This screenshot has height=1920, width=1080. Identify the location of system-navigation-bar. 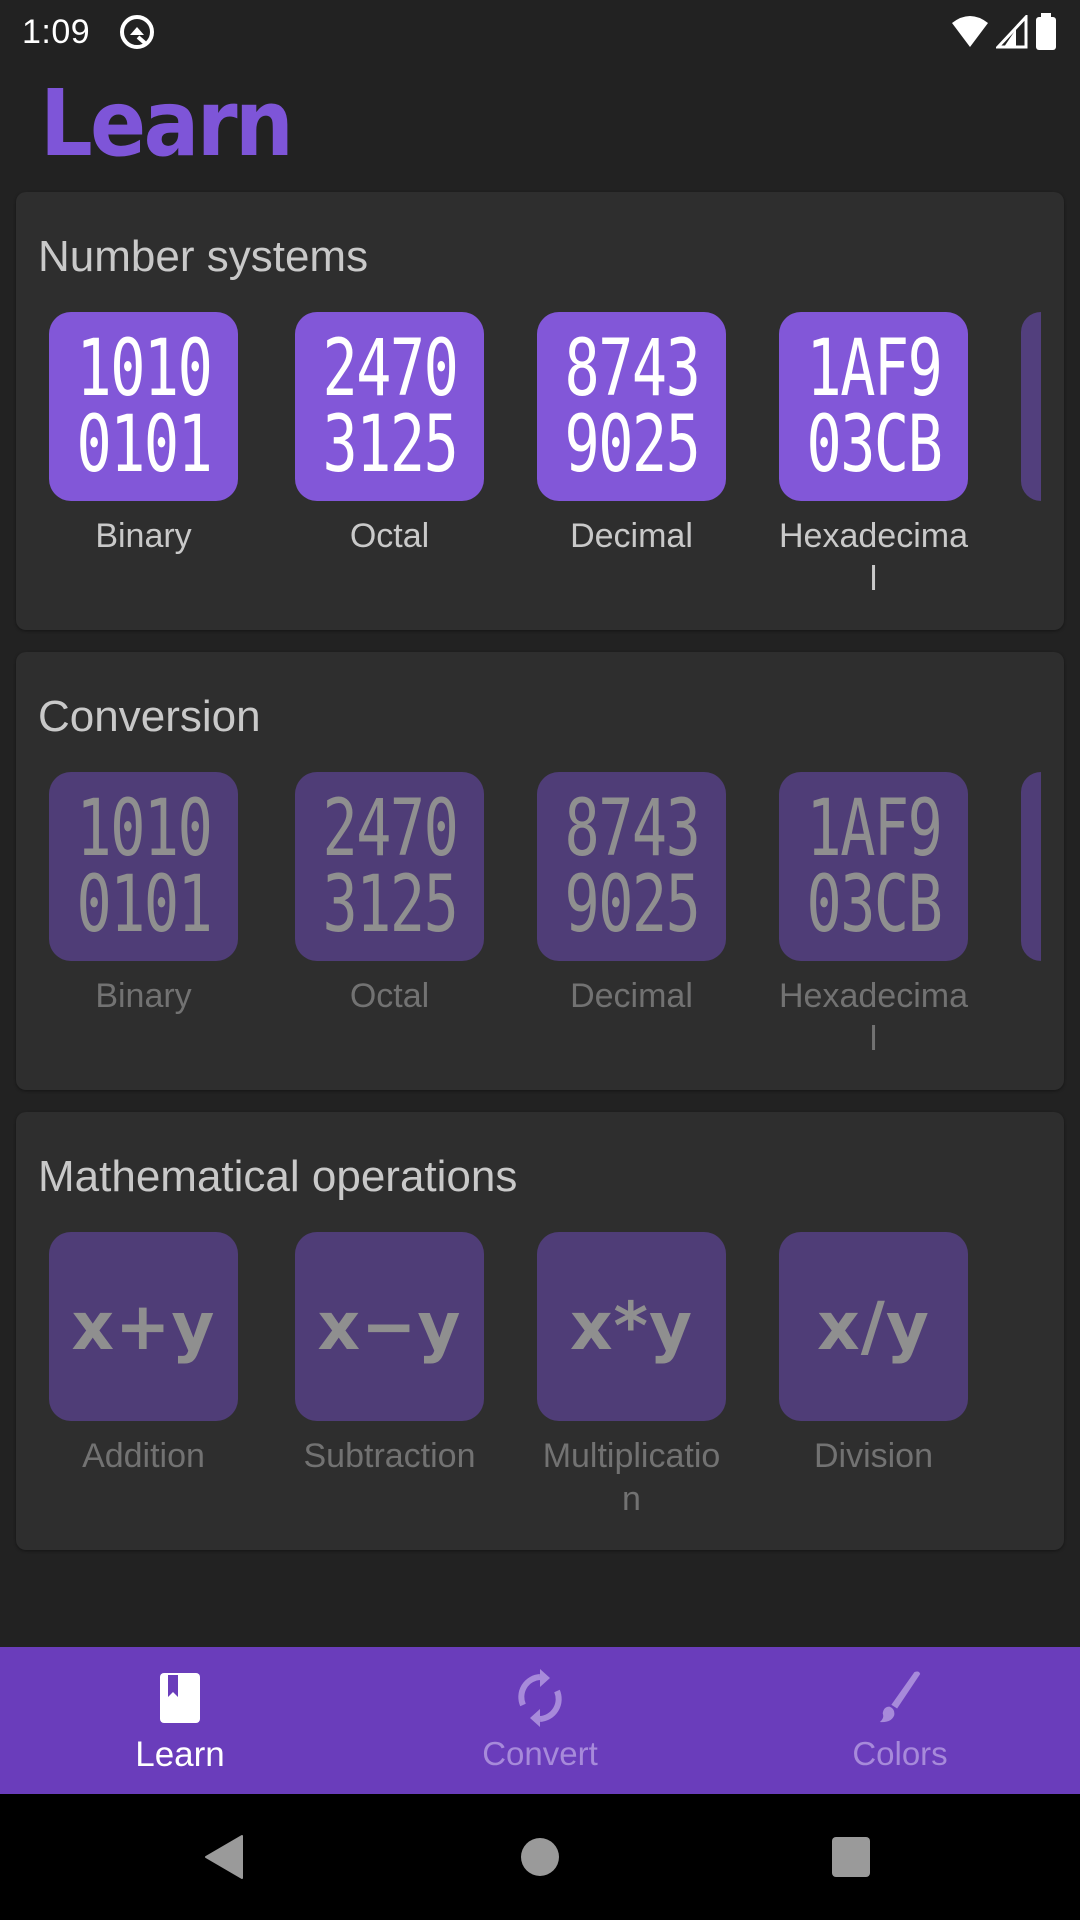
(540, 1857).